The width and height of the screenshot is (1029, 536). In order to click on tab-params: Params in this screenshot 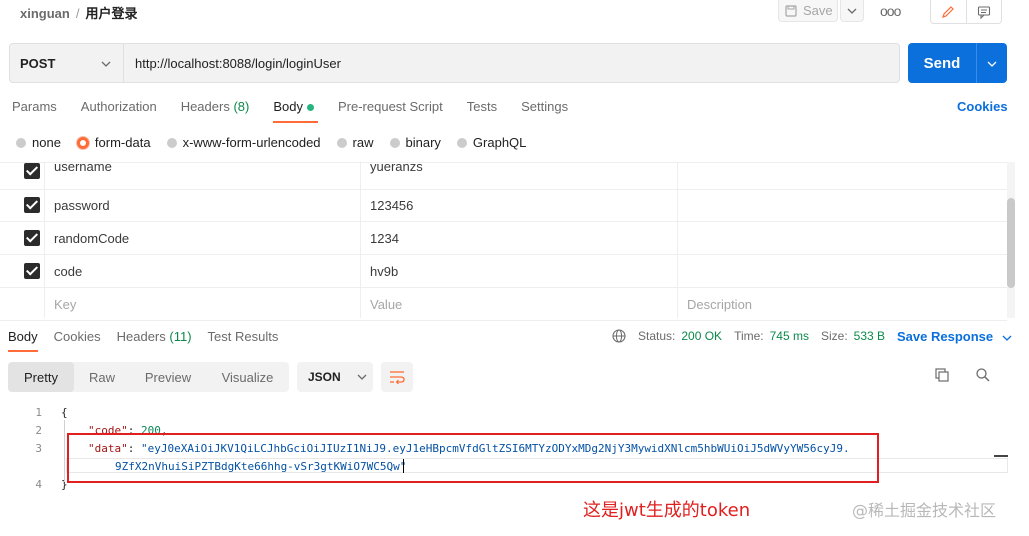, I will do `click(34, 106)`.